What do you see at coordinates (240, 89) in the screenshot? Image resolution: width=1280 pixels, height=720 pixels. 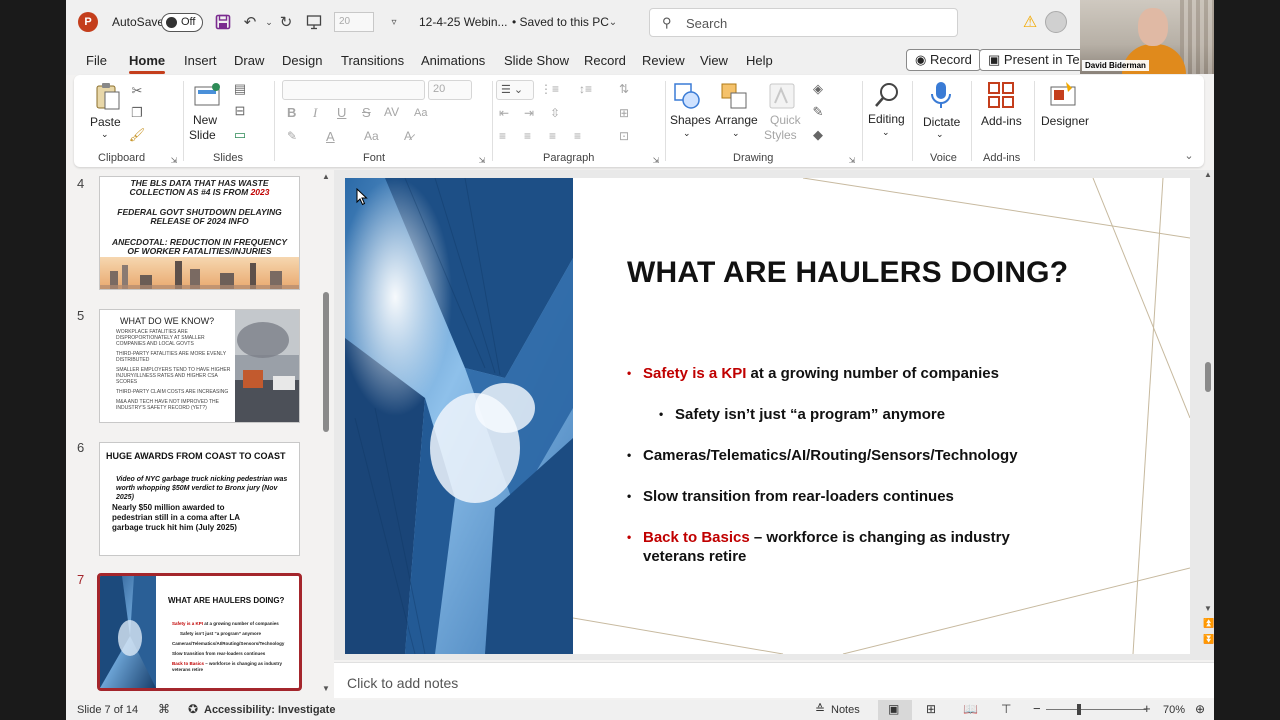 I see `layout-icon: ▤` at bounding box center [240, 89].